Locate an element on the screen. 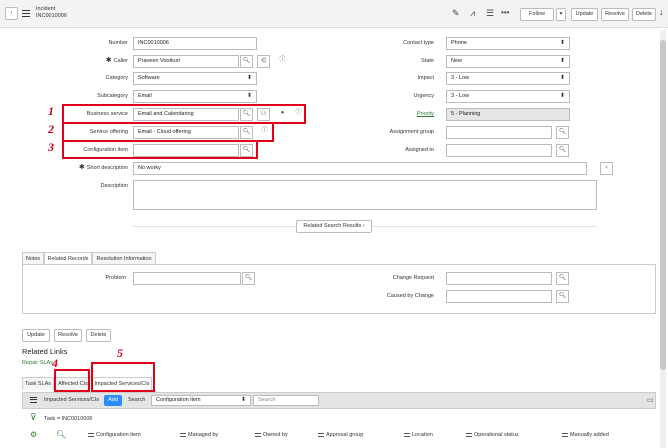 This screenshot has height=448, width=668. assigned-to-search-icon: 🔍︎ is located at coordinates (562, 150).